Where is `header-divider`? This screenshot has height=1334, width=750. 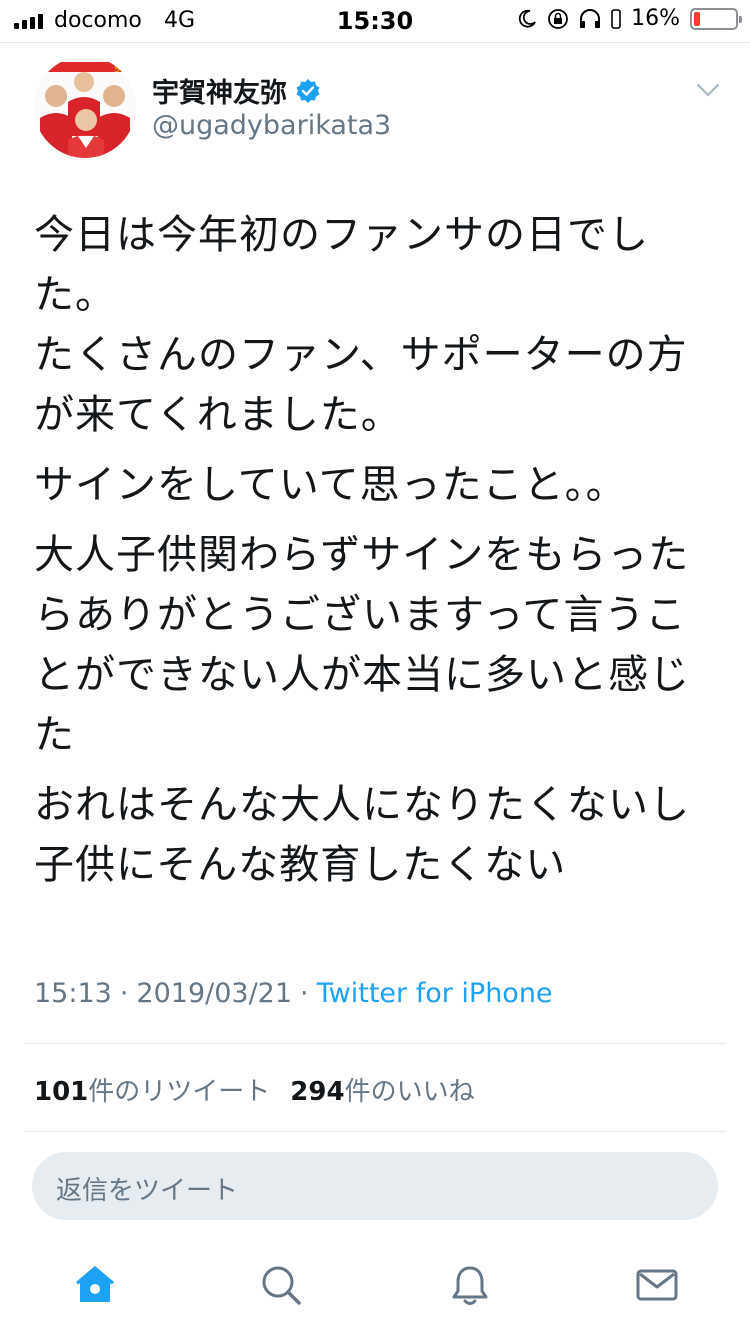 header-divider is located at coordinates (375, 42).